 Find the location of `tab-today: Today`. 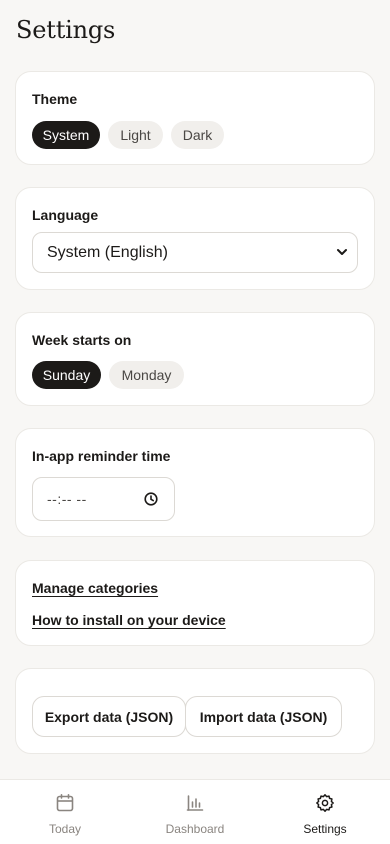

tab-today: Today is located at coordinates (65, 812).